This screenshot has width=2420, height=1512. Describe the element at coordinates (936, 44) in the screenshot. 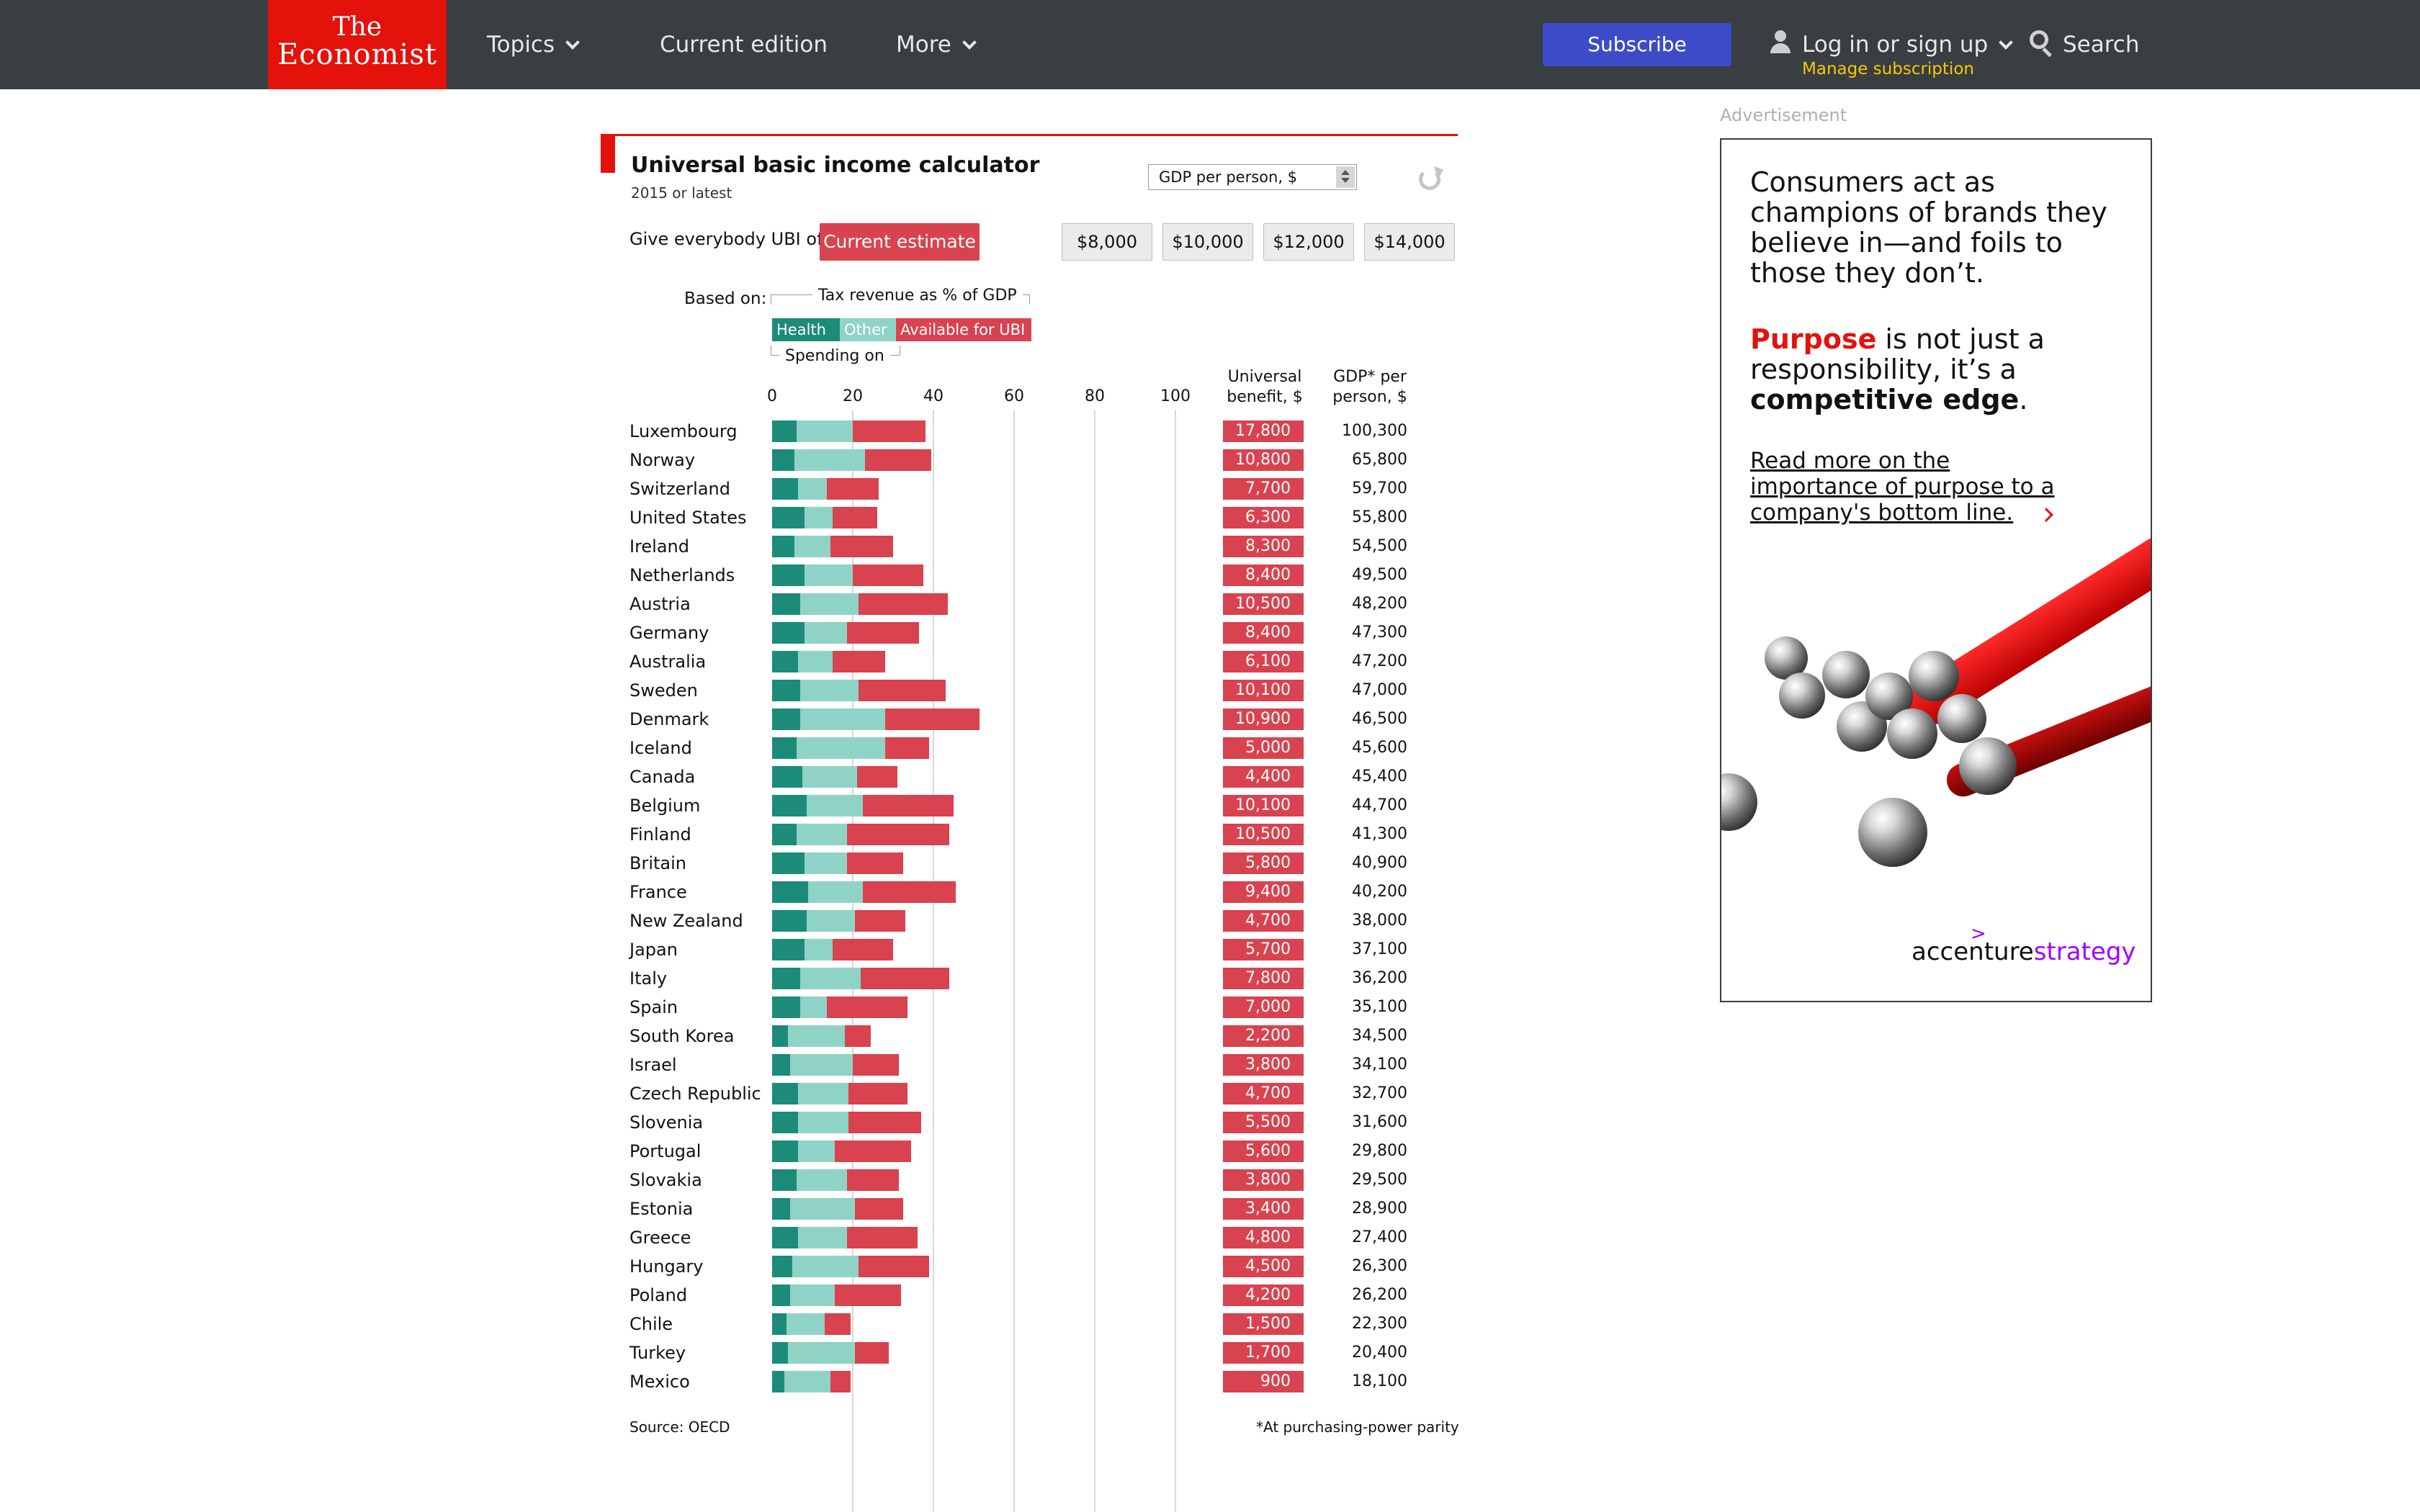

I see `nav-more: More` at that location.